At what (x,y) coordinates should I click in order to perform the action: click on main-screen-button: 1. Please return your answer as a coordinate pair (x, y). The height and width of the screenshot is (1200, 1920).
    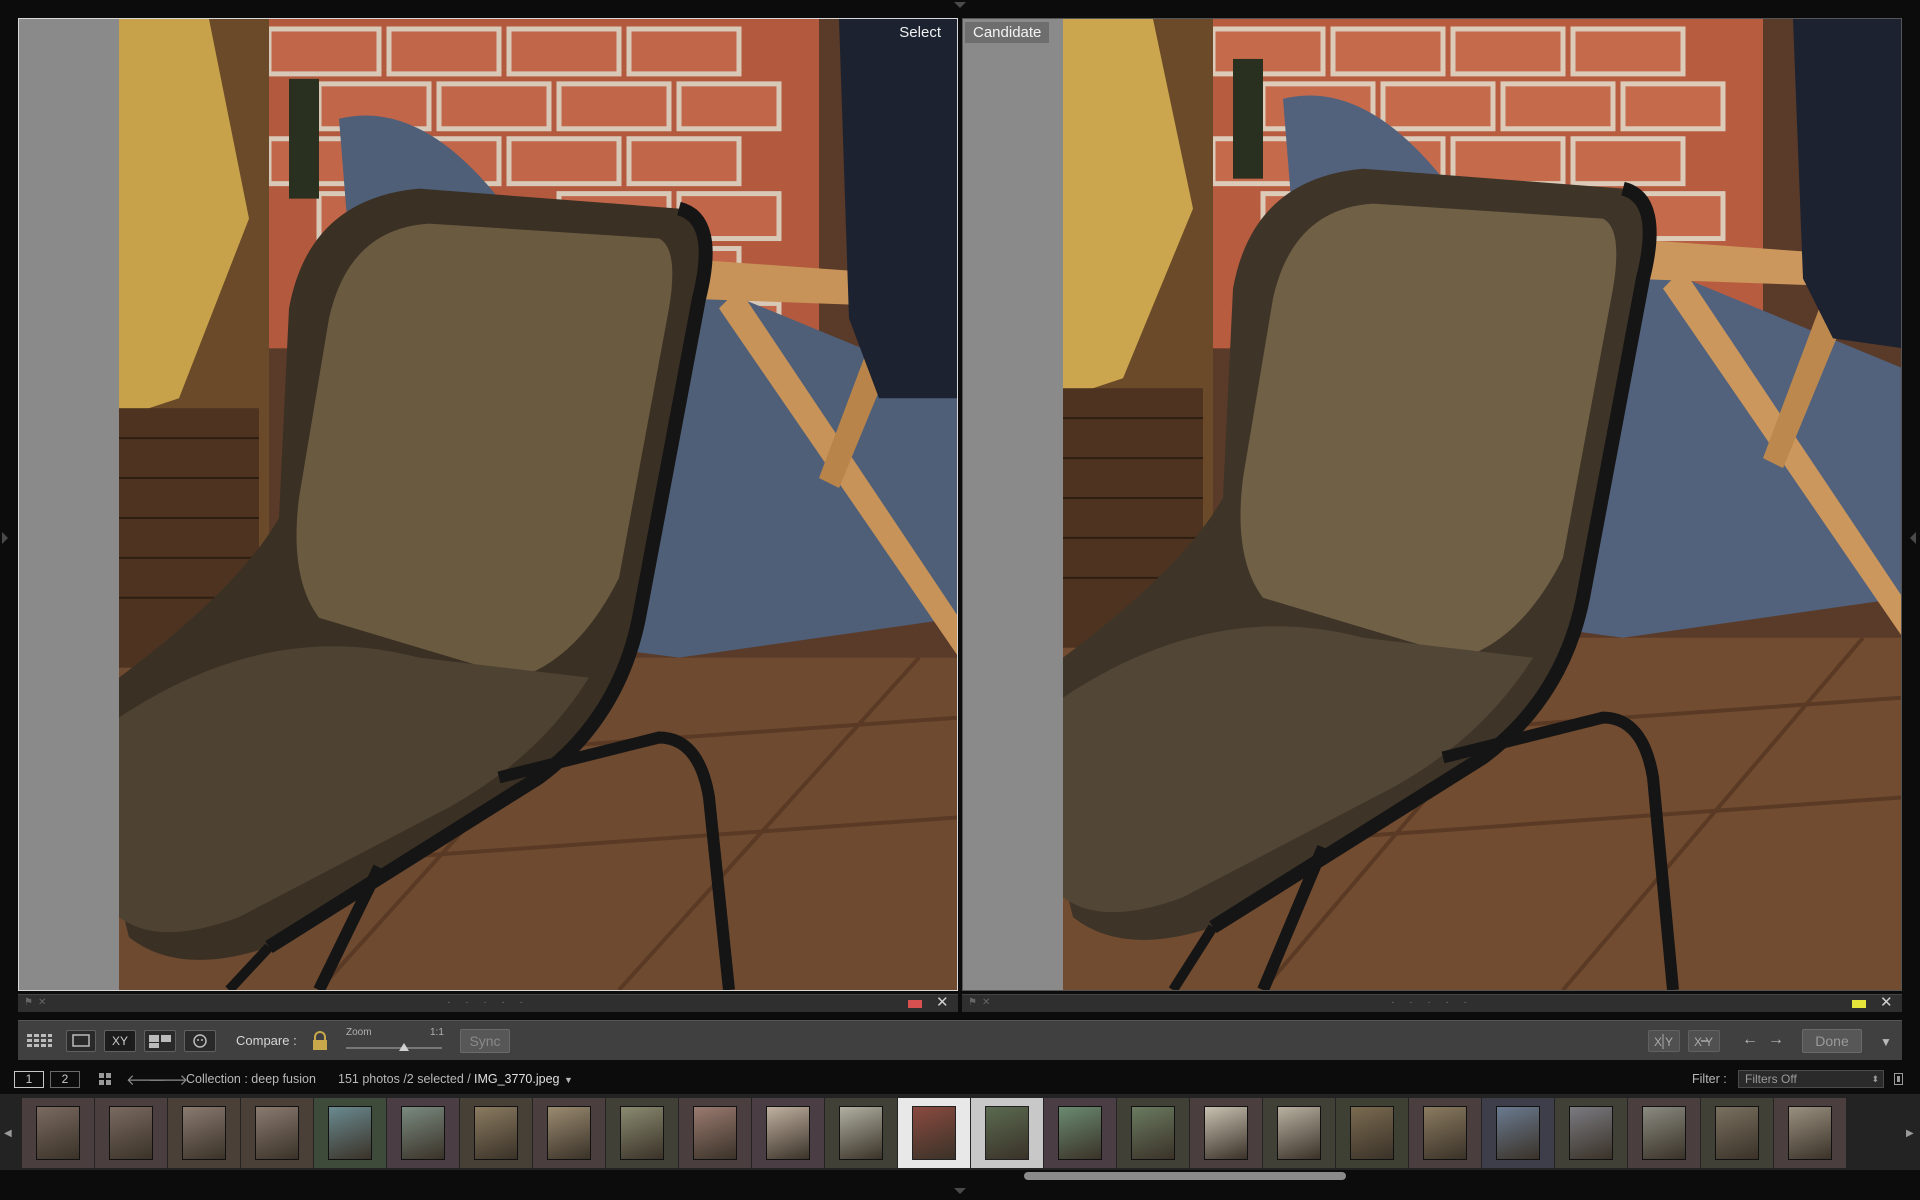
    Looking at the image, I should click on (29, 1079).